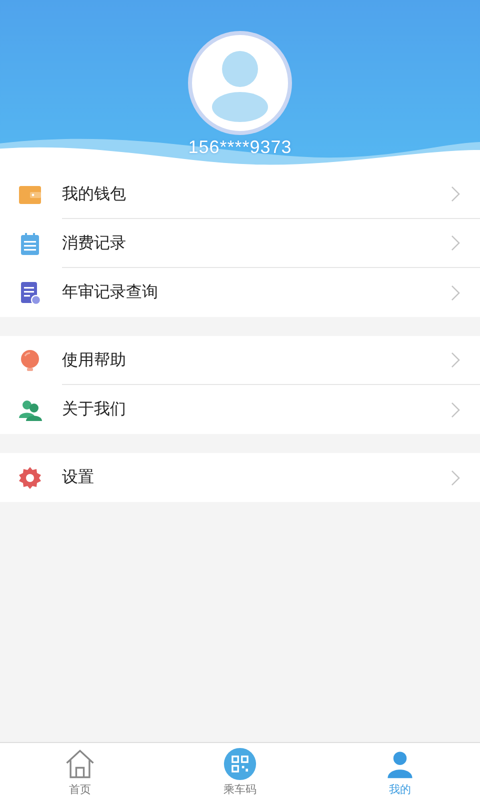 The height and width of the screenshot is (800, 480). I want to click on menu-item: 我的钱包, so click(240, 194).